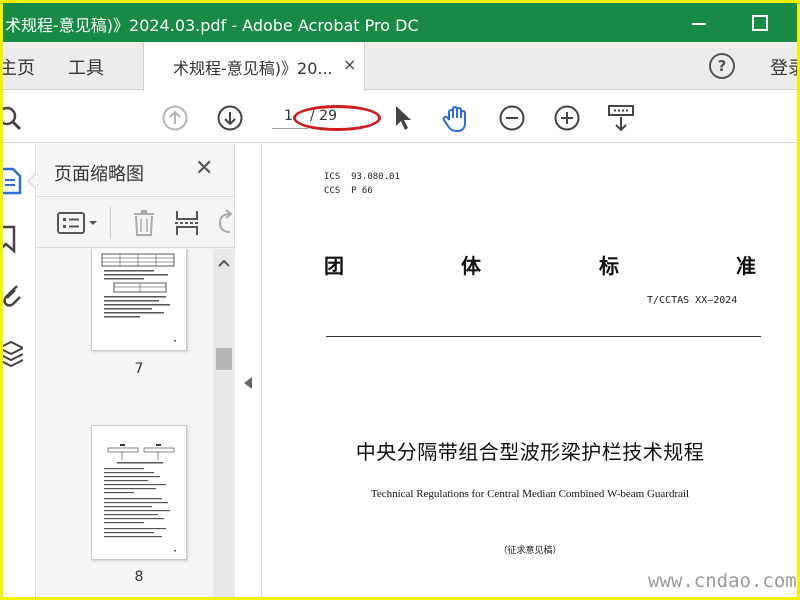  What do you see at coordinates (759, 22) in the screenshot?
I see `maximize-button` at bounding box center [759, 22].